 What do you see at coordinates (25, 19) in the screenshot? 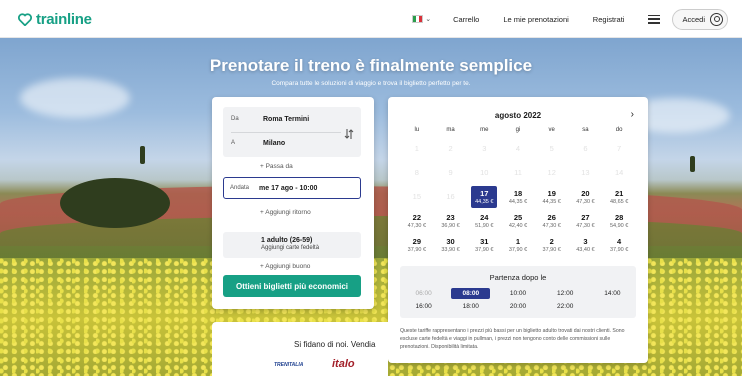
I see `heart-icon` at bounding box center [25, 19].